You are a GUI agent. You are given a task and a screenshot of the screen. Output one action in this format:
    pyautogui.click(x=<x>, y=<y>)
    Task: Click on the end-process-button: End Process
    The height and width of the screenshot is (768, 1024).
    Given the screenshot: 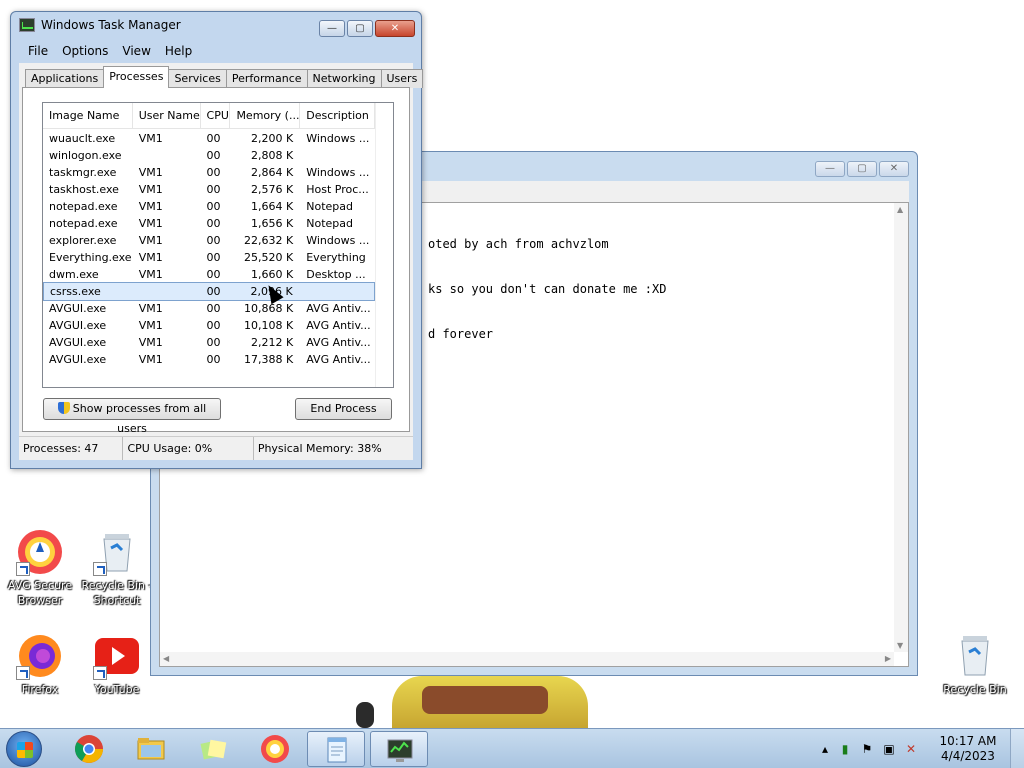 What is the action you would take?
    pyautogui.click(x=343, y=409)
    